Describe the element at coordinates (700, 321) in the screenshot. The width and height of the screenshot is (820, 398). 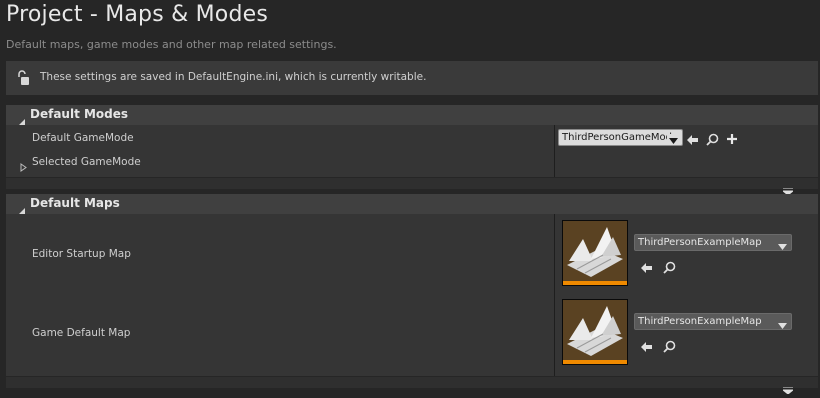
I see `game-default-map-value: ThirdPersonExampleMap` at that location.